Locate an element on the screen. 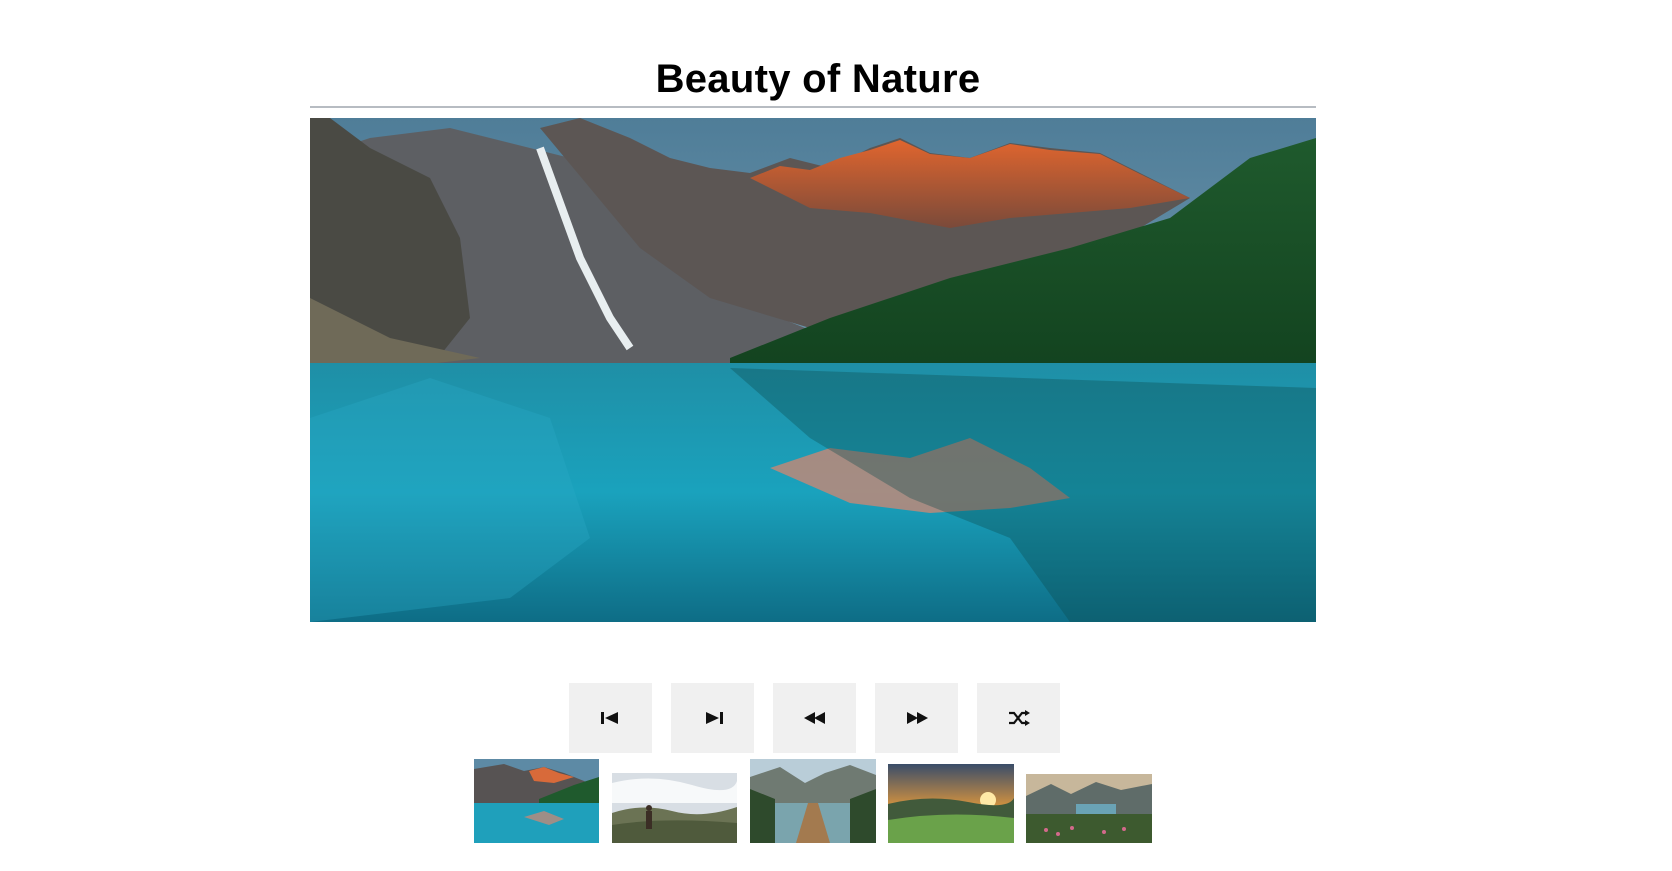 This screenshot has width=1672, height=871. sunset-meadow-thumbnail is located at coordinates (951, 803).